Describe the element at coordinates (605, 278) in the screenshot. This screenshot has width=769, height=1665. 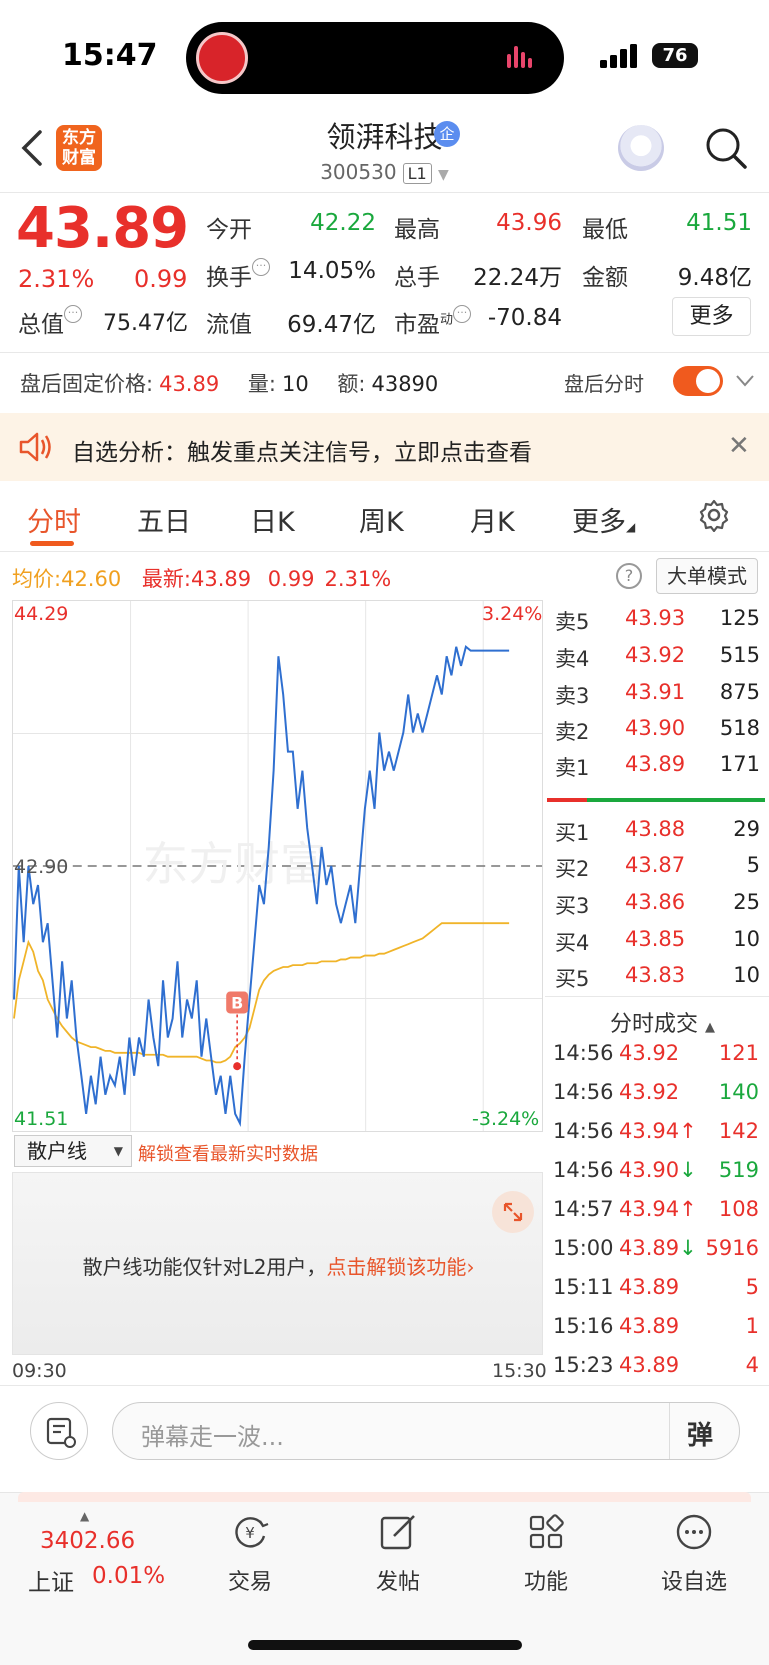
I see `amount-label: 金额` at that location.